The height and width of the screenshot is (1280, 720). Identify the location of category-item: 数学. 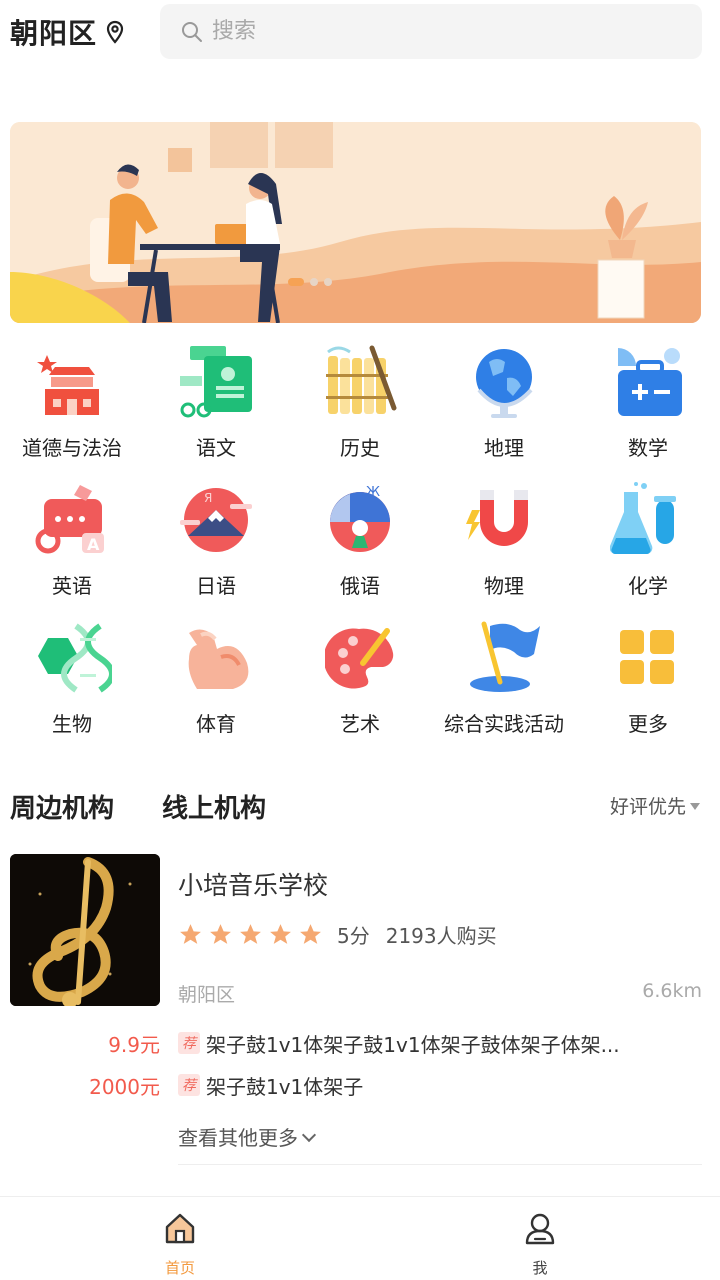
(648, 405).